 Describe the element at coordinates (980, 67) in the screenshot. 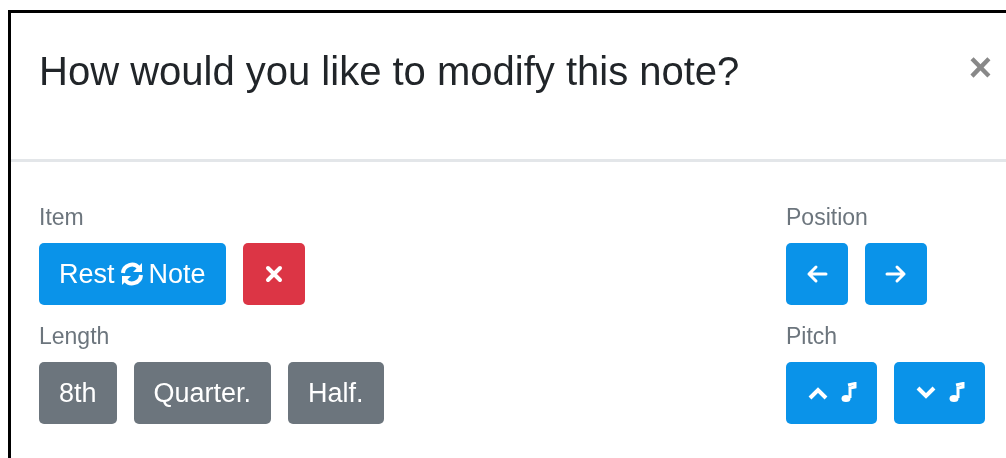

I see `close-button: ×` at that location.